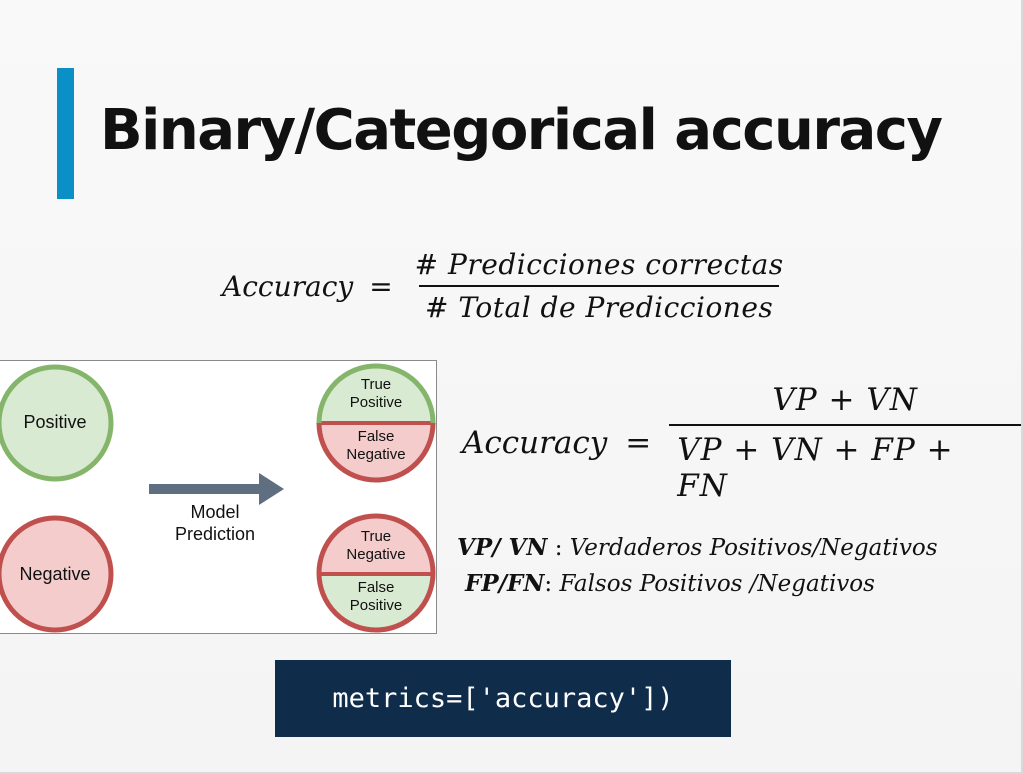  I want to click on tn-line2: Negative, so click(376, 554).